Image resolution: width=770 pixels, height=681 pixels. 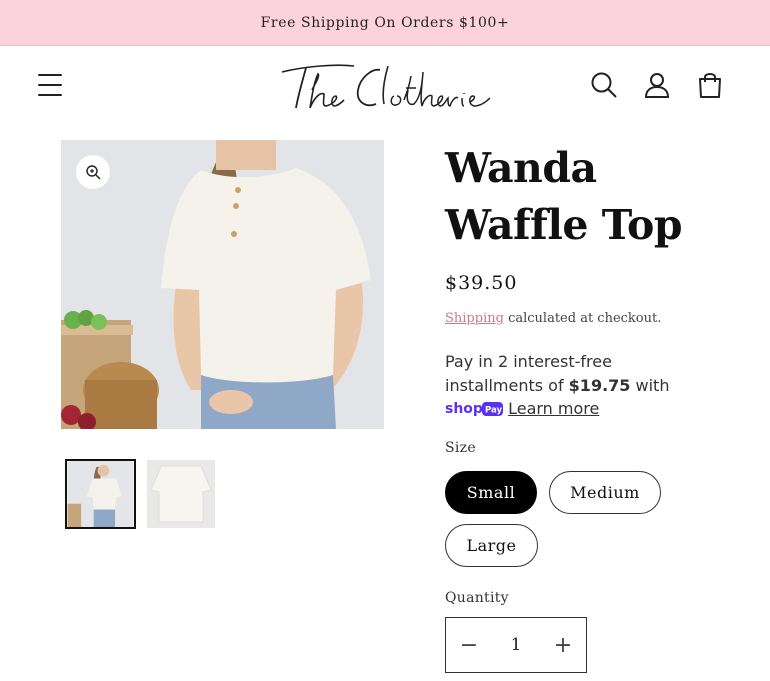 I want to click on increase-quantity-button: +, so click(x=563, y=645).